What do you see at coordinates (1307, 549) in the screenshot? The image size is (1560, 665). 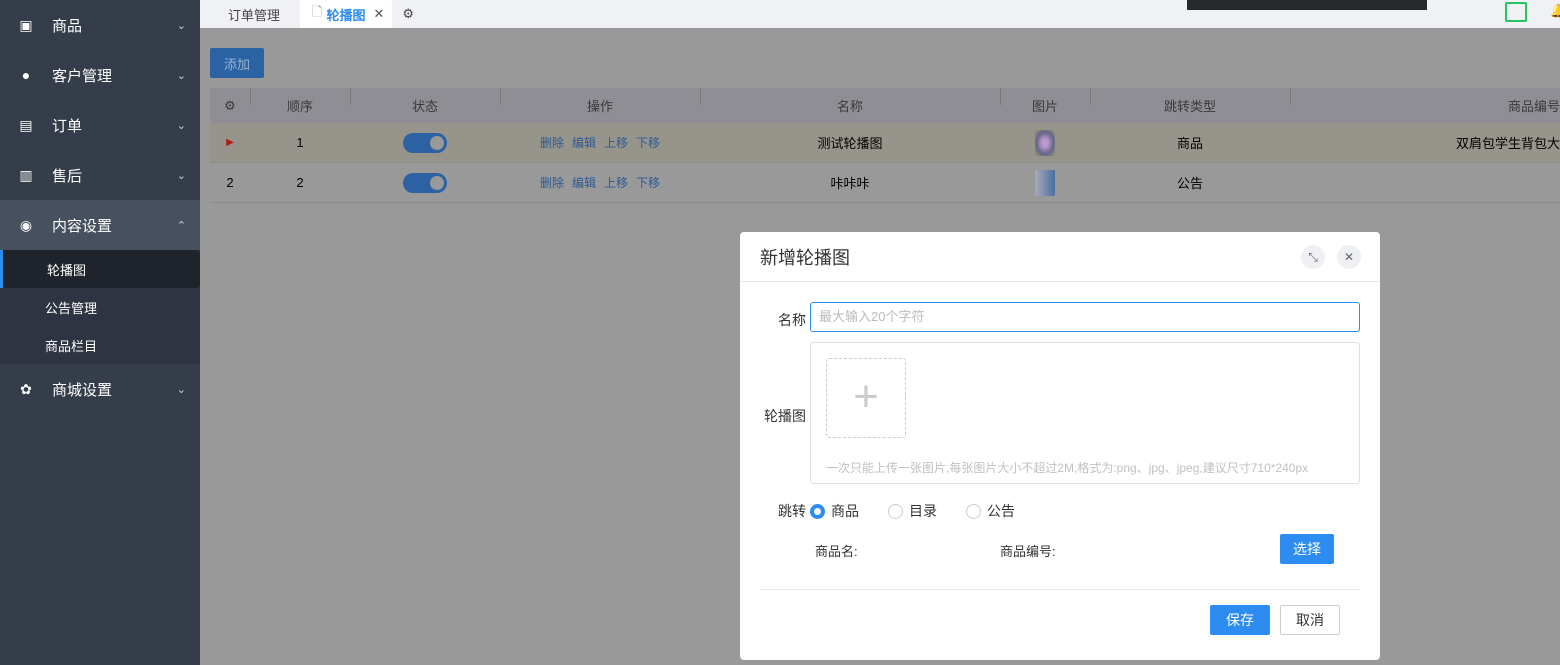 I see `select-button: 选择` at bounding box center [1307, 549].